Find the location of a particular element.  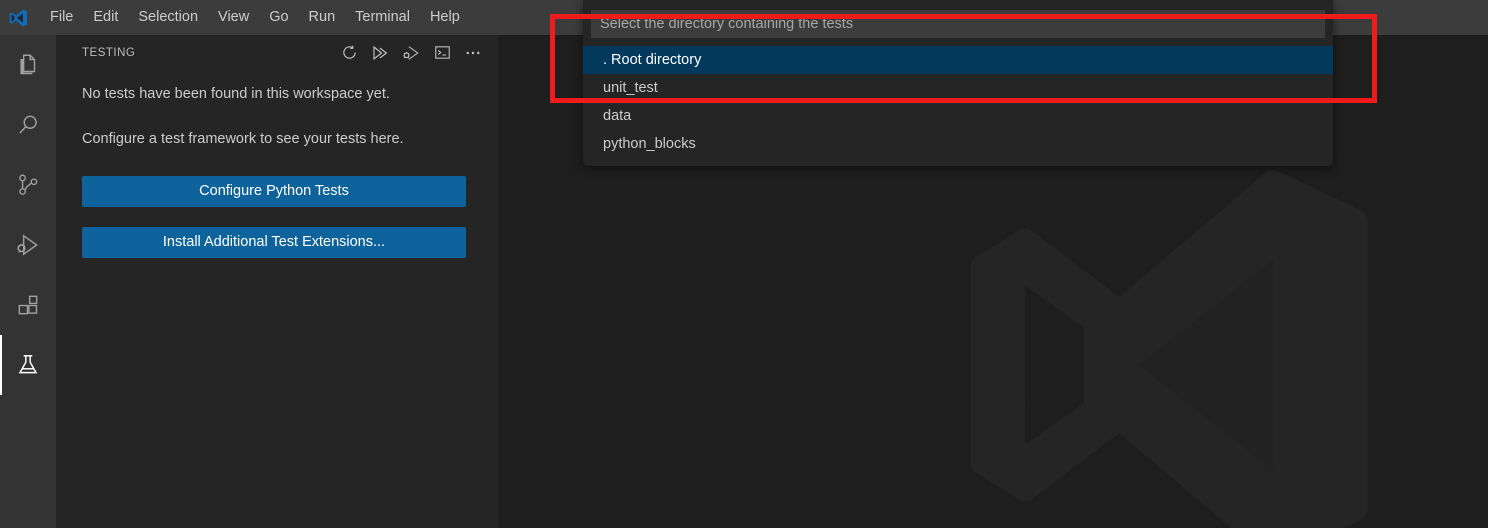

show-output-button is located at coordinates (442, 53).